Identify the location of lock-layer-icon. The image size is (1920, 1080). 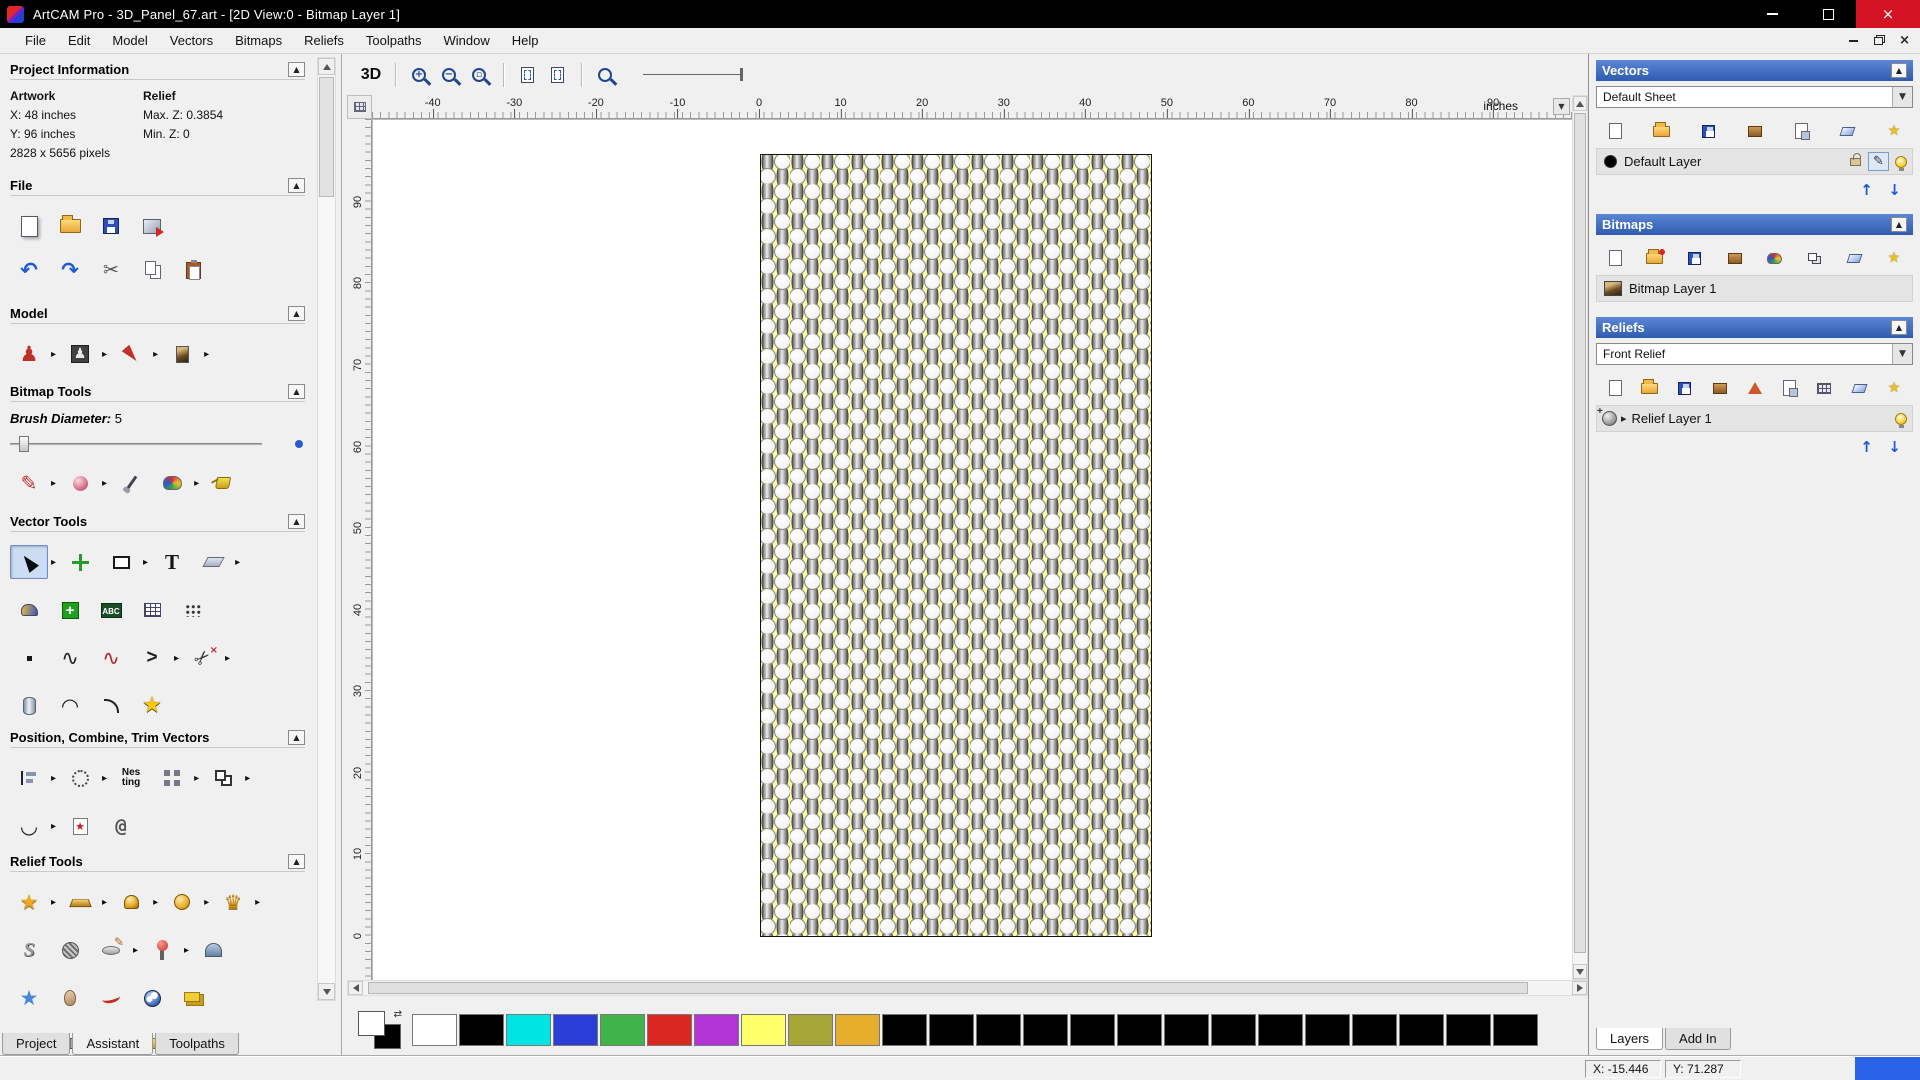
(1855, 159).